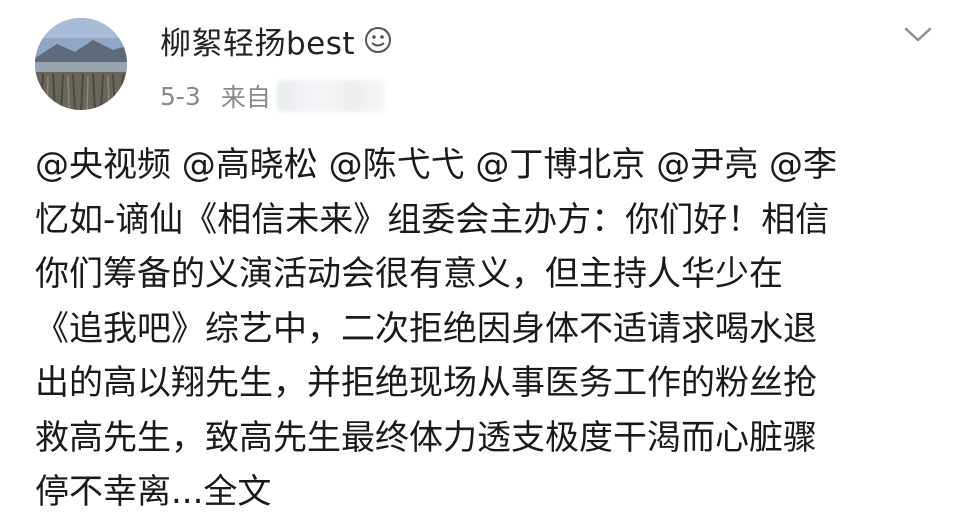 This screenshot has height=520, width=962. I want to click on avatar-image, so click(81, 64).